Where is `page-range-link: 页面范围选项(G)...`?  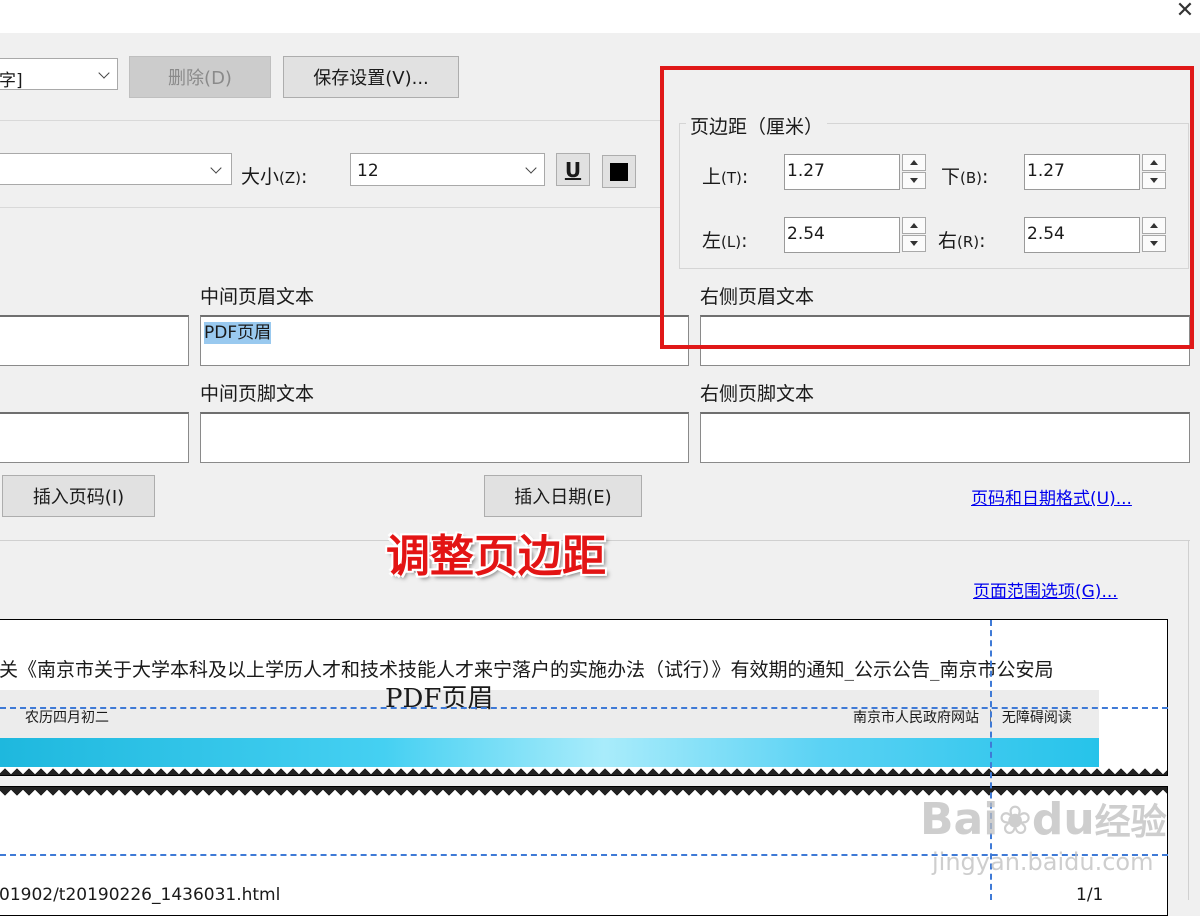
page-range-link: 页面范围选项(G)... is located at coordinates (1045, 589).